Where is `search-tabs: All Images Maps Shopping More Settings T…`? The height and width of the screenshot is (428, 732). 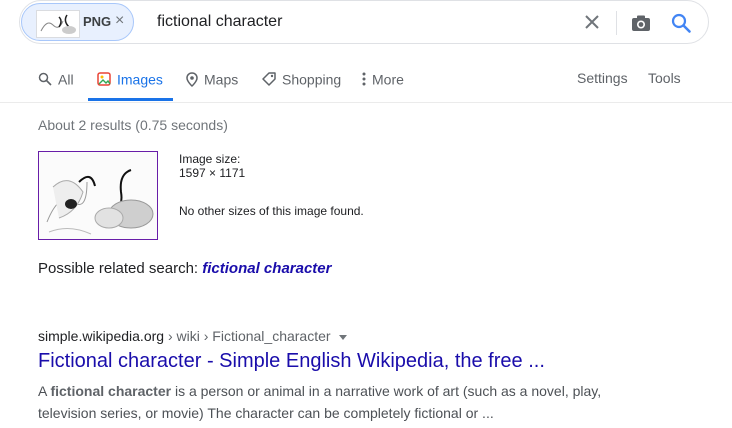 search-tabs: All Images Maps Shopping More Settings T… is located at coordinates (366, 80).